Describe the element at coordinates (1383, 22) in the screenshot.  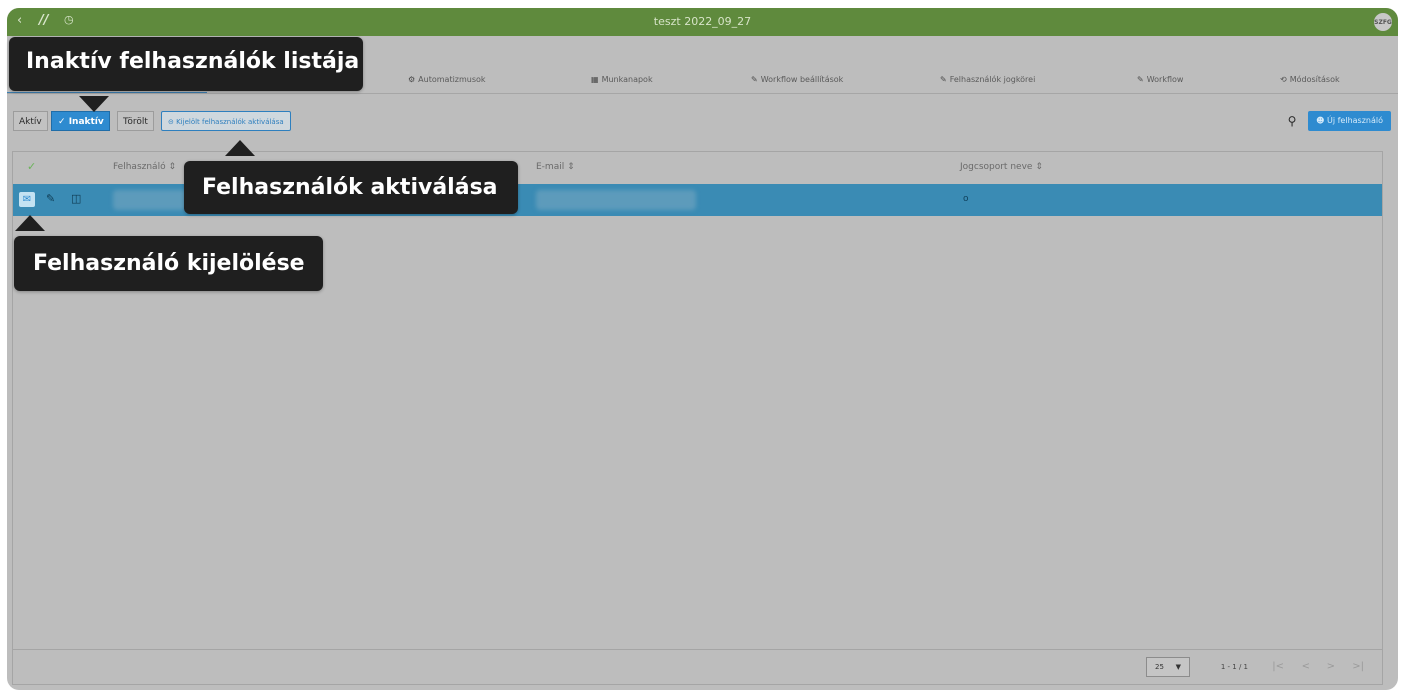
I see `avatar: SZFG` at that location.